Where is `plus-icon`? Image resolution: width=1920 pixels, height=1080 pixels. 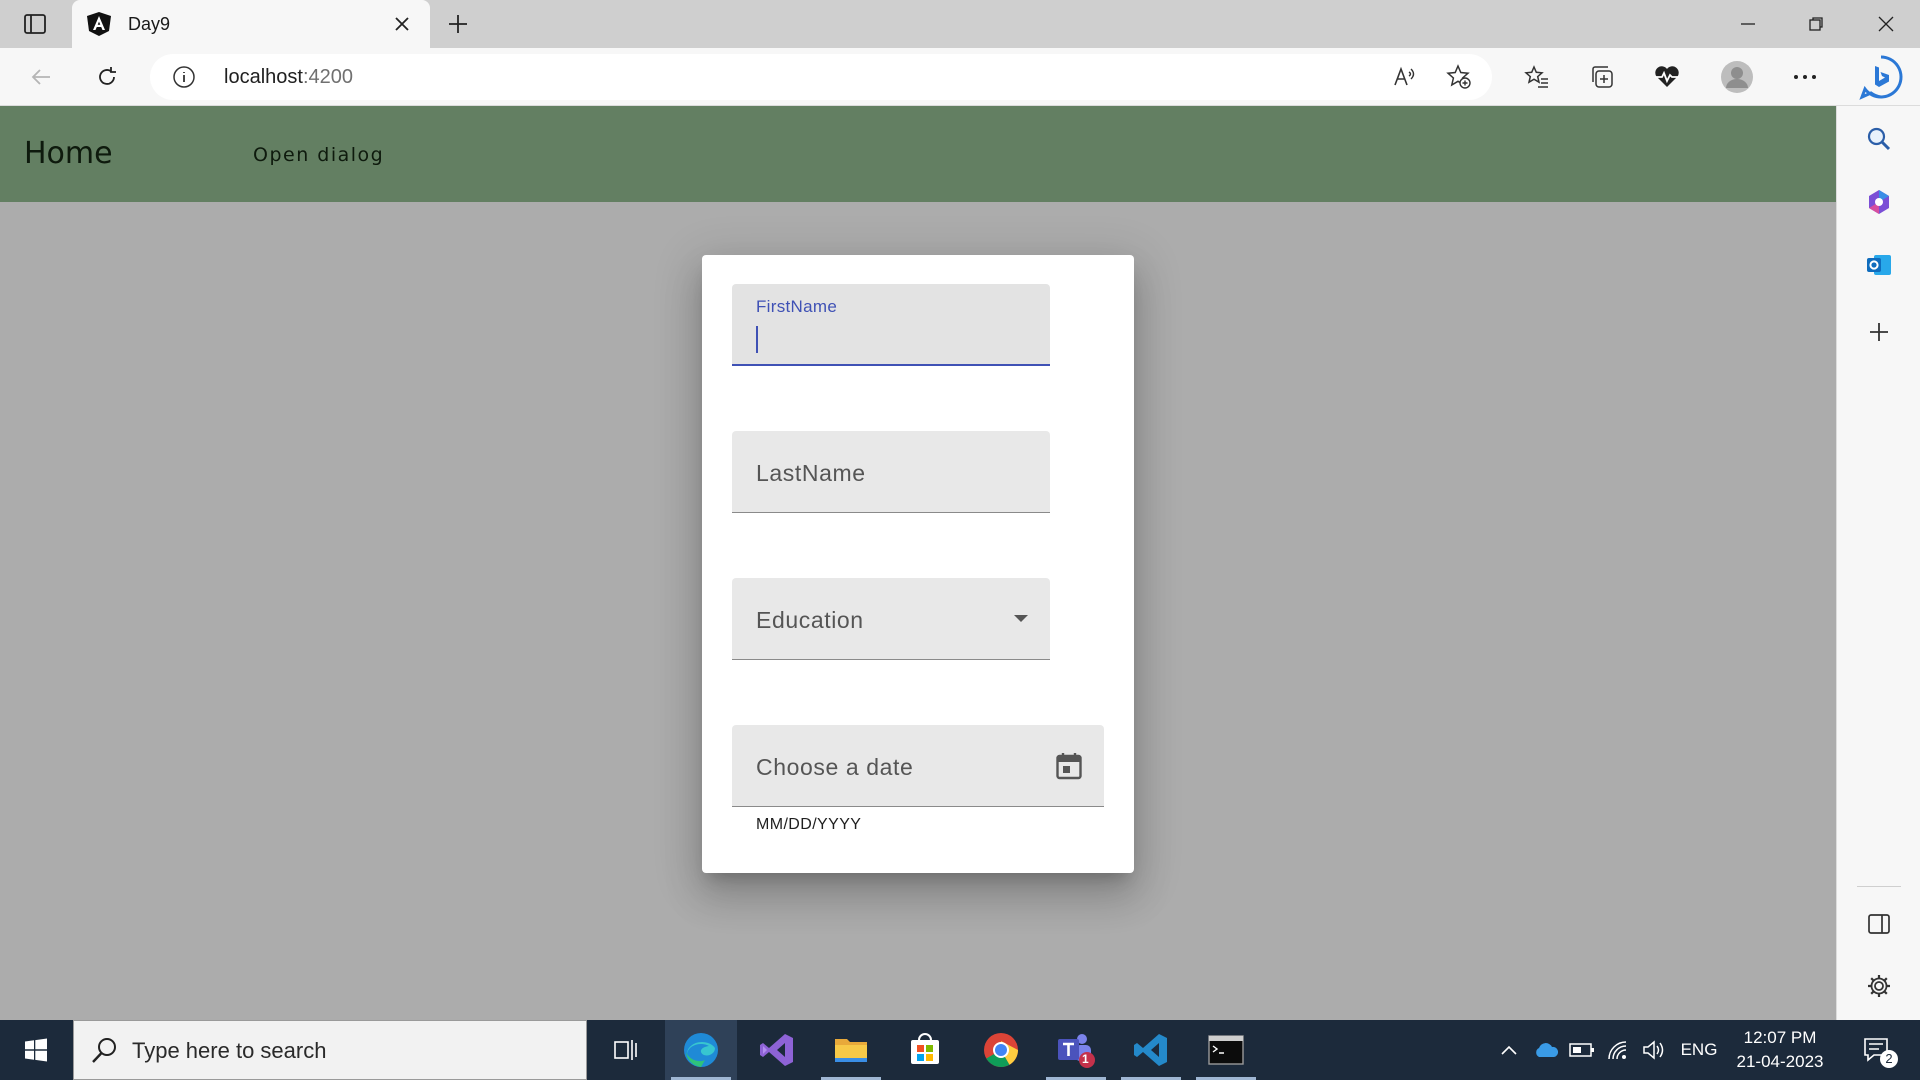
plus-icon is located at coordinates (1879, 332).